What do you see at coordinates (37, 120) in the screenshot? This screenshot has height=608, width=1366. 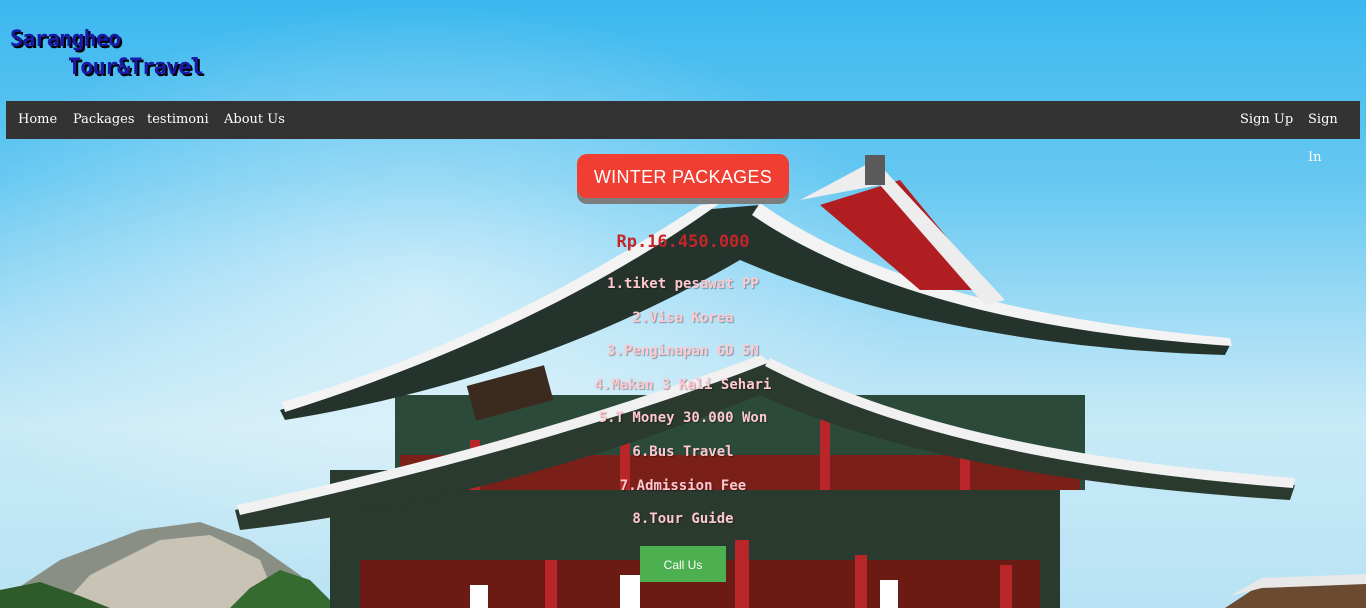 I see `nav-home: Home` at bounding box center [37, 120].